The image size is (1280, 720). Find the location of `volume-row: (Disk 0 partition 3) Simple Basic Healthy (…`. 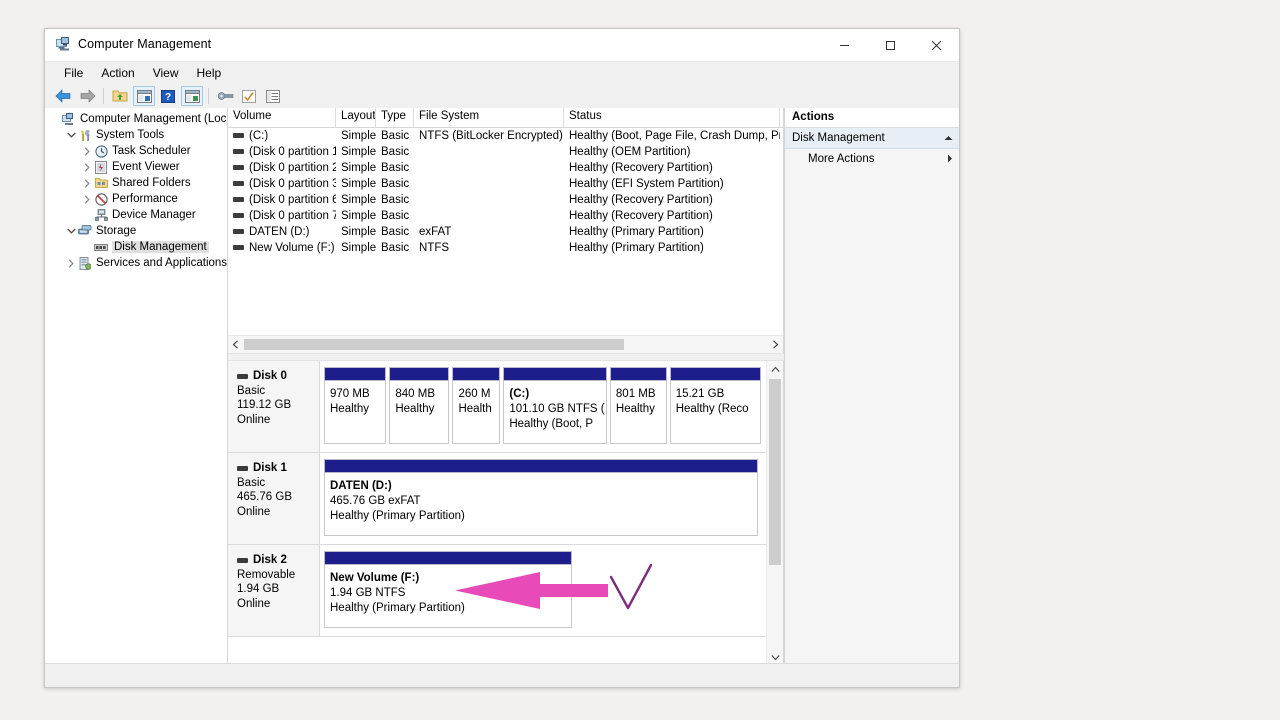

volume-row: (Disk 0 partition 3) Simple Basic Healthy (… is located at coordinates (505, 184).